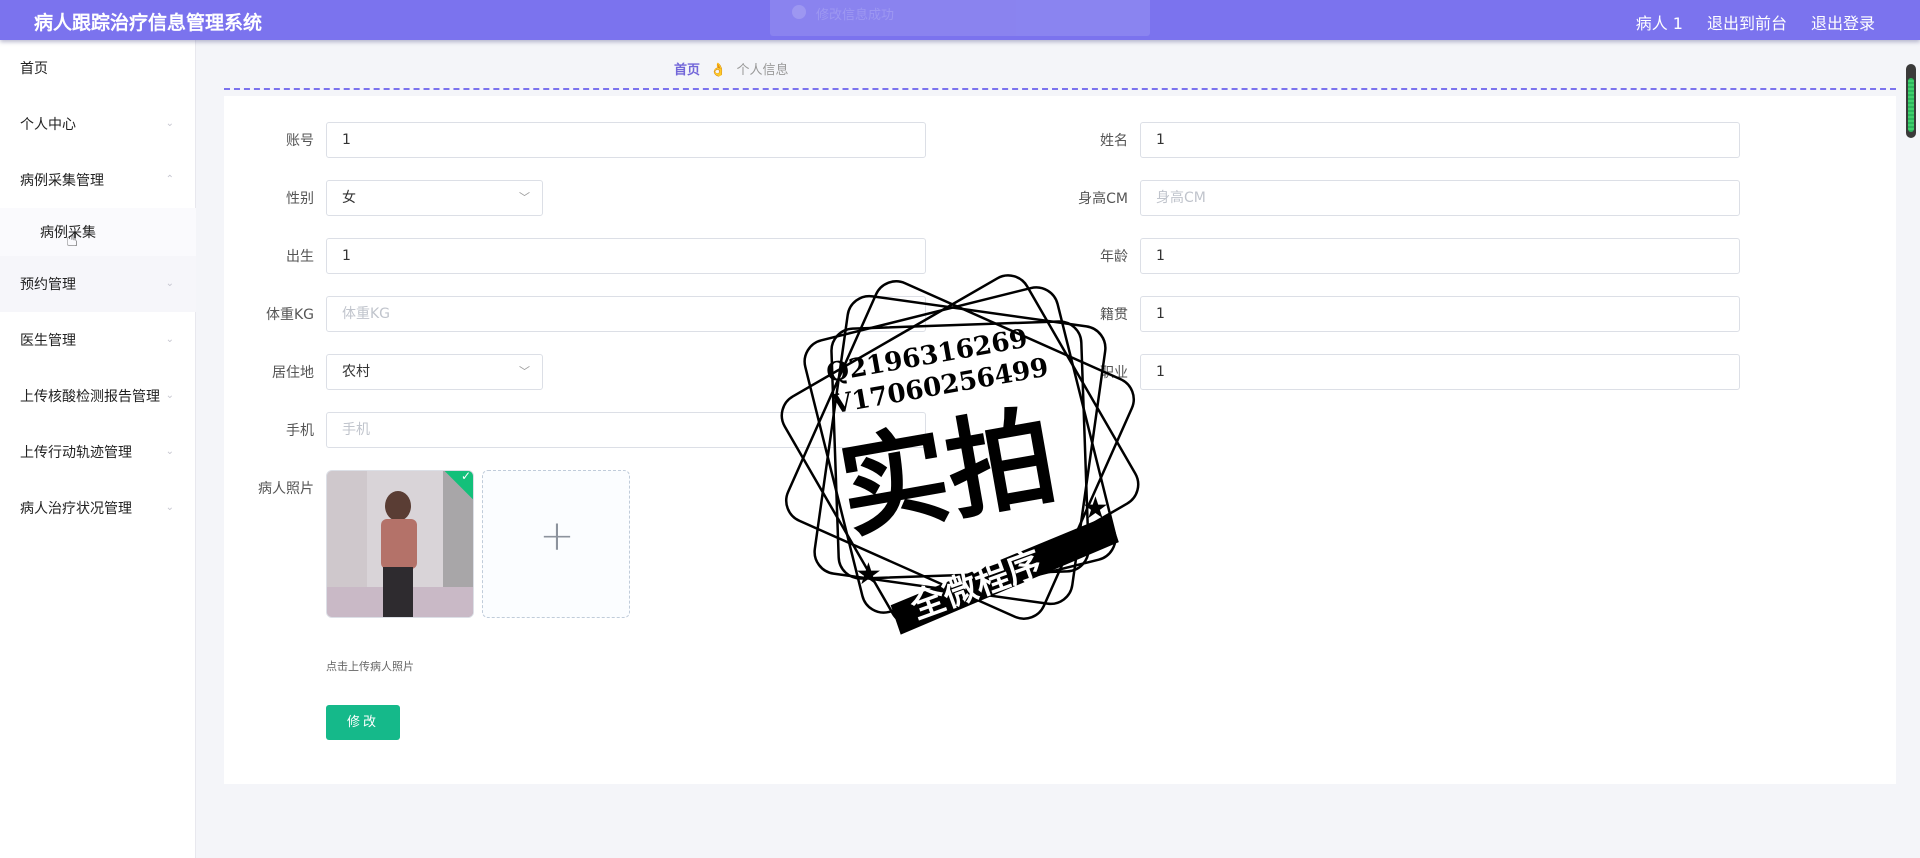 This screenshot has height=858, width=1920. I want to click on patient-photo: ✓, so click(400, 544).